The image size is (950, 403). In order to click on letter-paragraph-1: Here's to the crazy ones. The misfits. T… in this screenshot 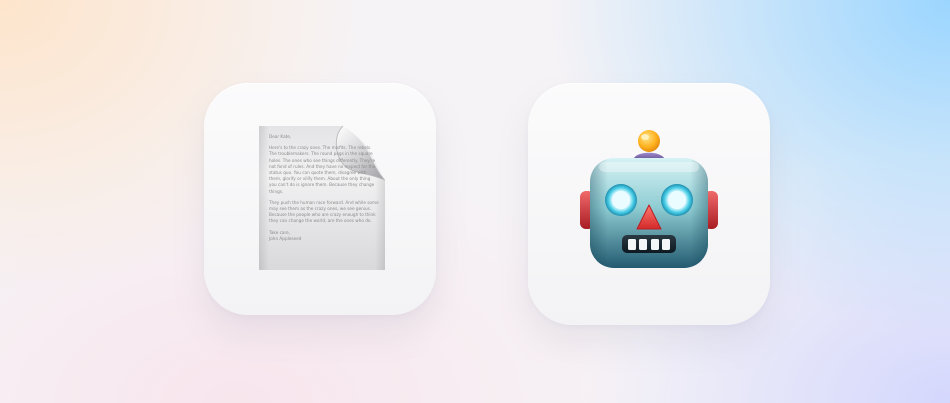, I will do `click(322, 169)`.